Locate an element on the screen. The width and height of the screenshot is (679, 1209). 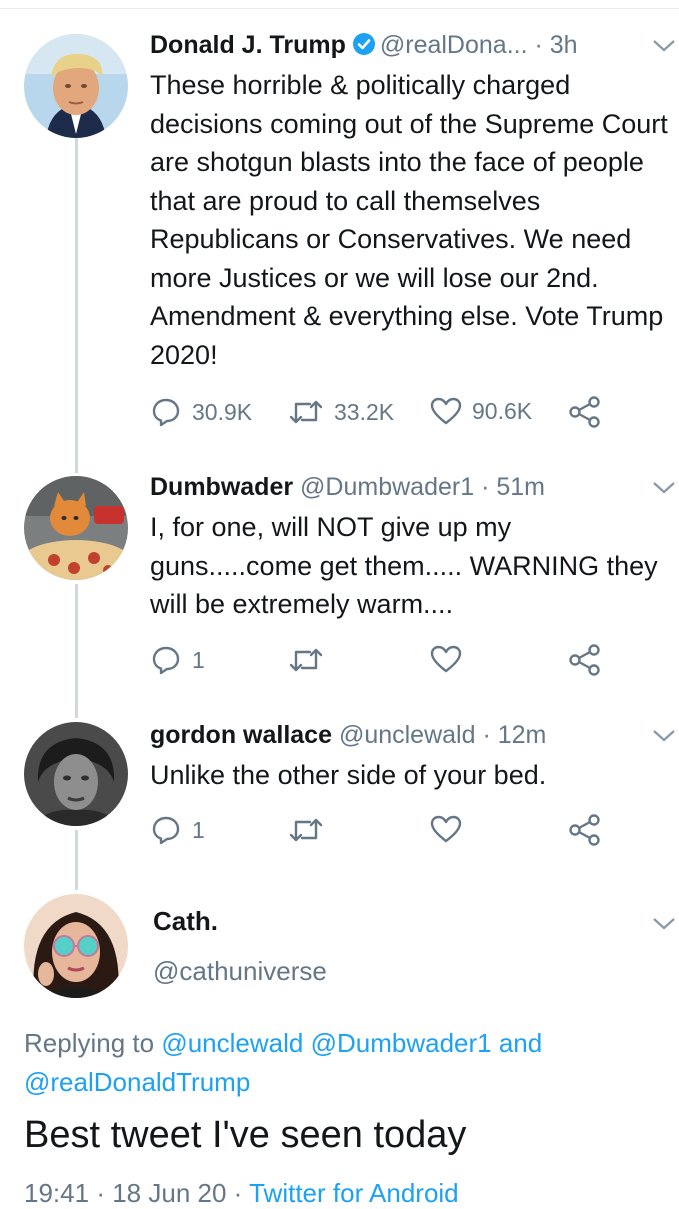
tweet-text: Unlike the other side of your bed. is located at coordinates (348, 775).